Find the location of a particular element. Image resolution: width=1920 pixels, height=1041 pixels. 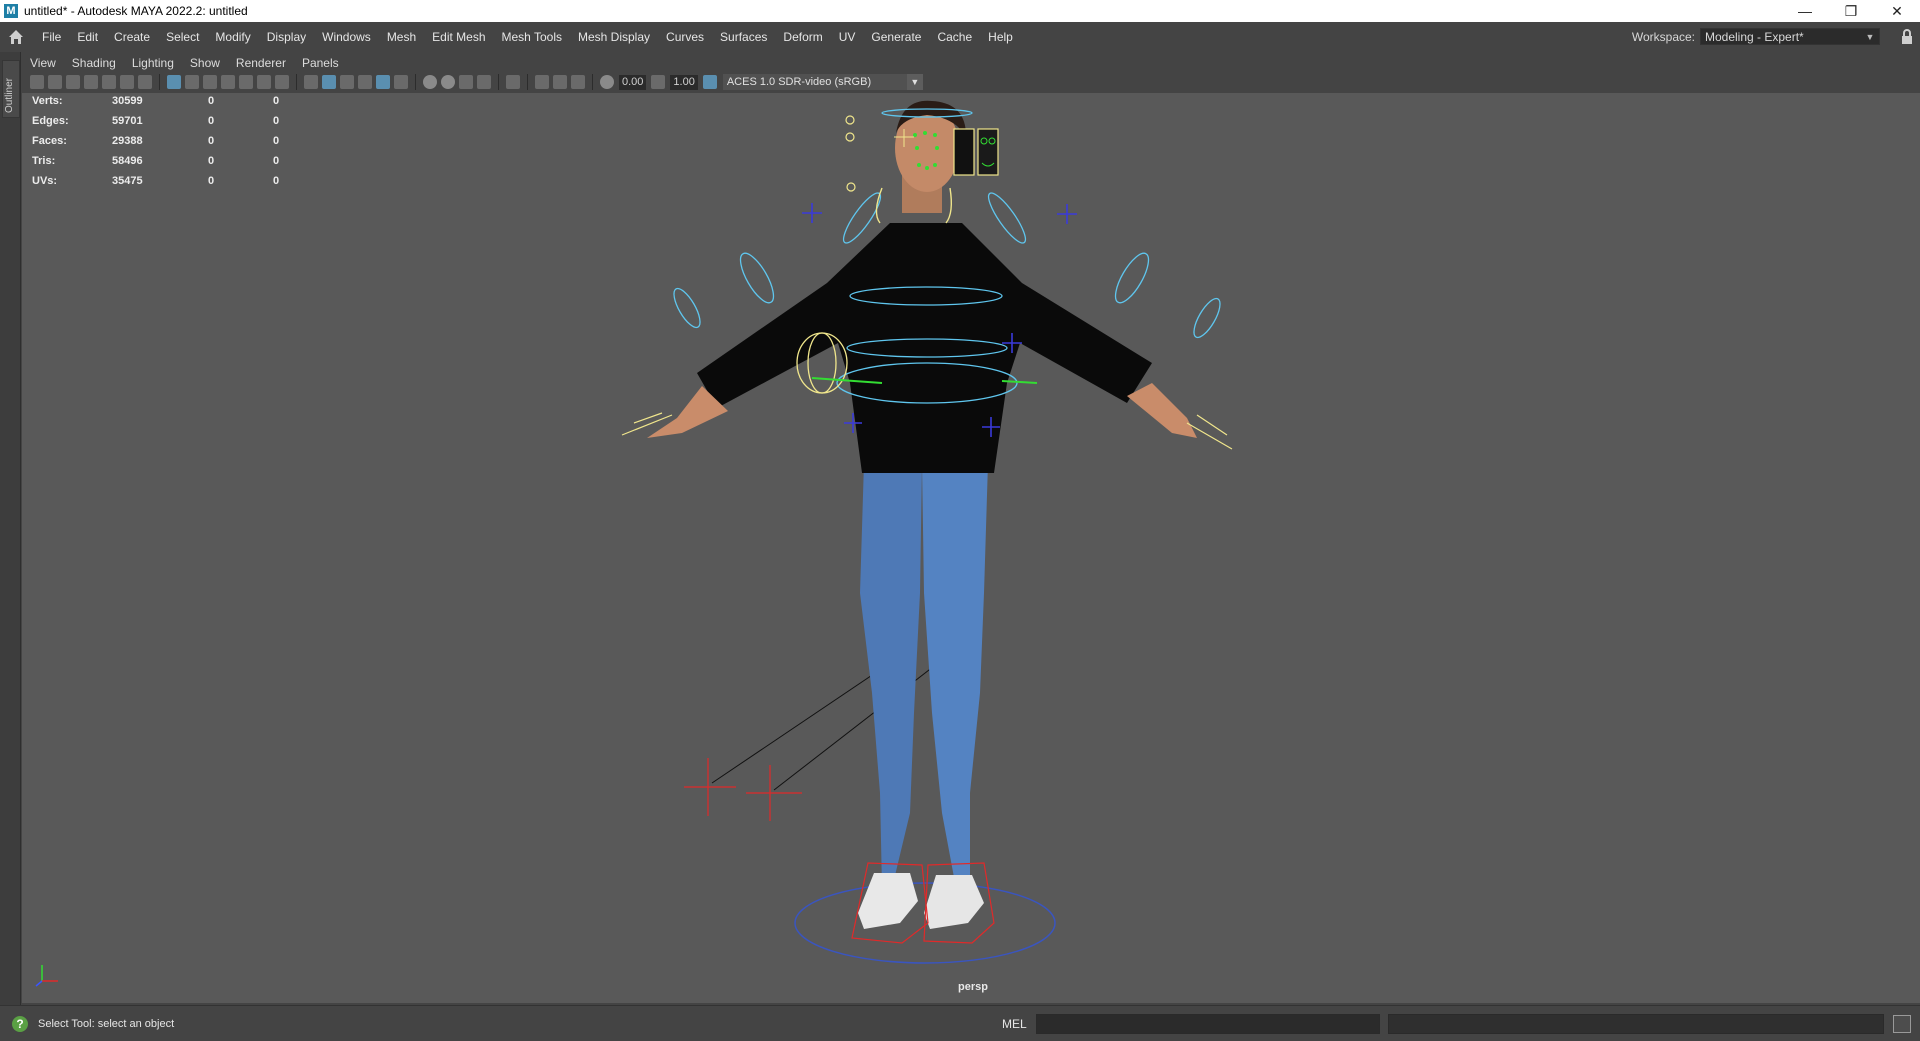

outliner-tab-label: Outliner is located at coordinates (9, 95).